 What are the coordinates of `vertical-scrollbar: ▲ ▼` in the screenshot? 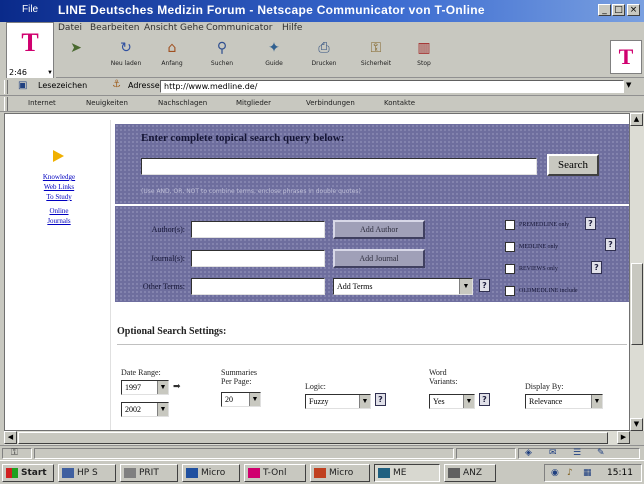 It's located at (637, 272).